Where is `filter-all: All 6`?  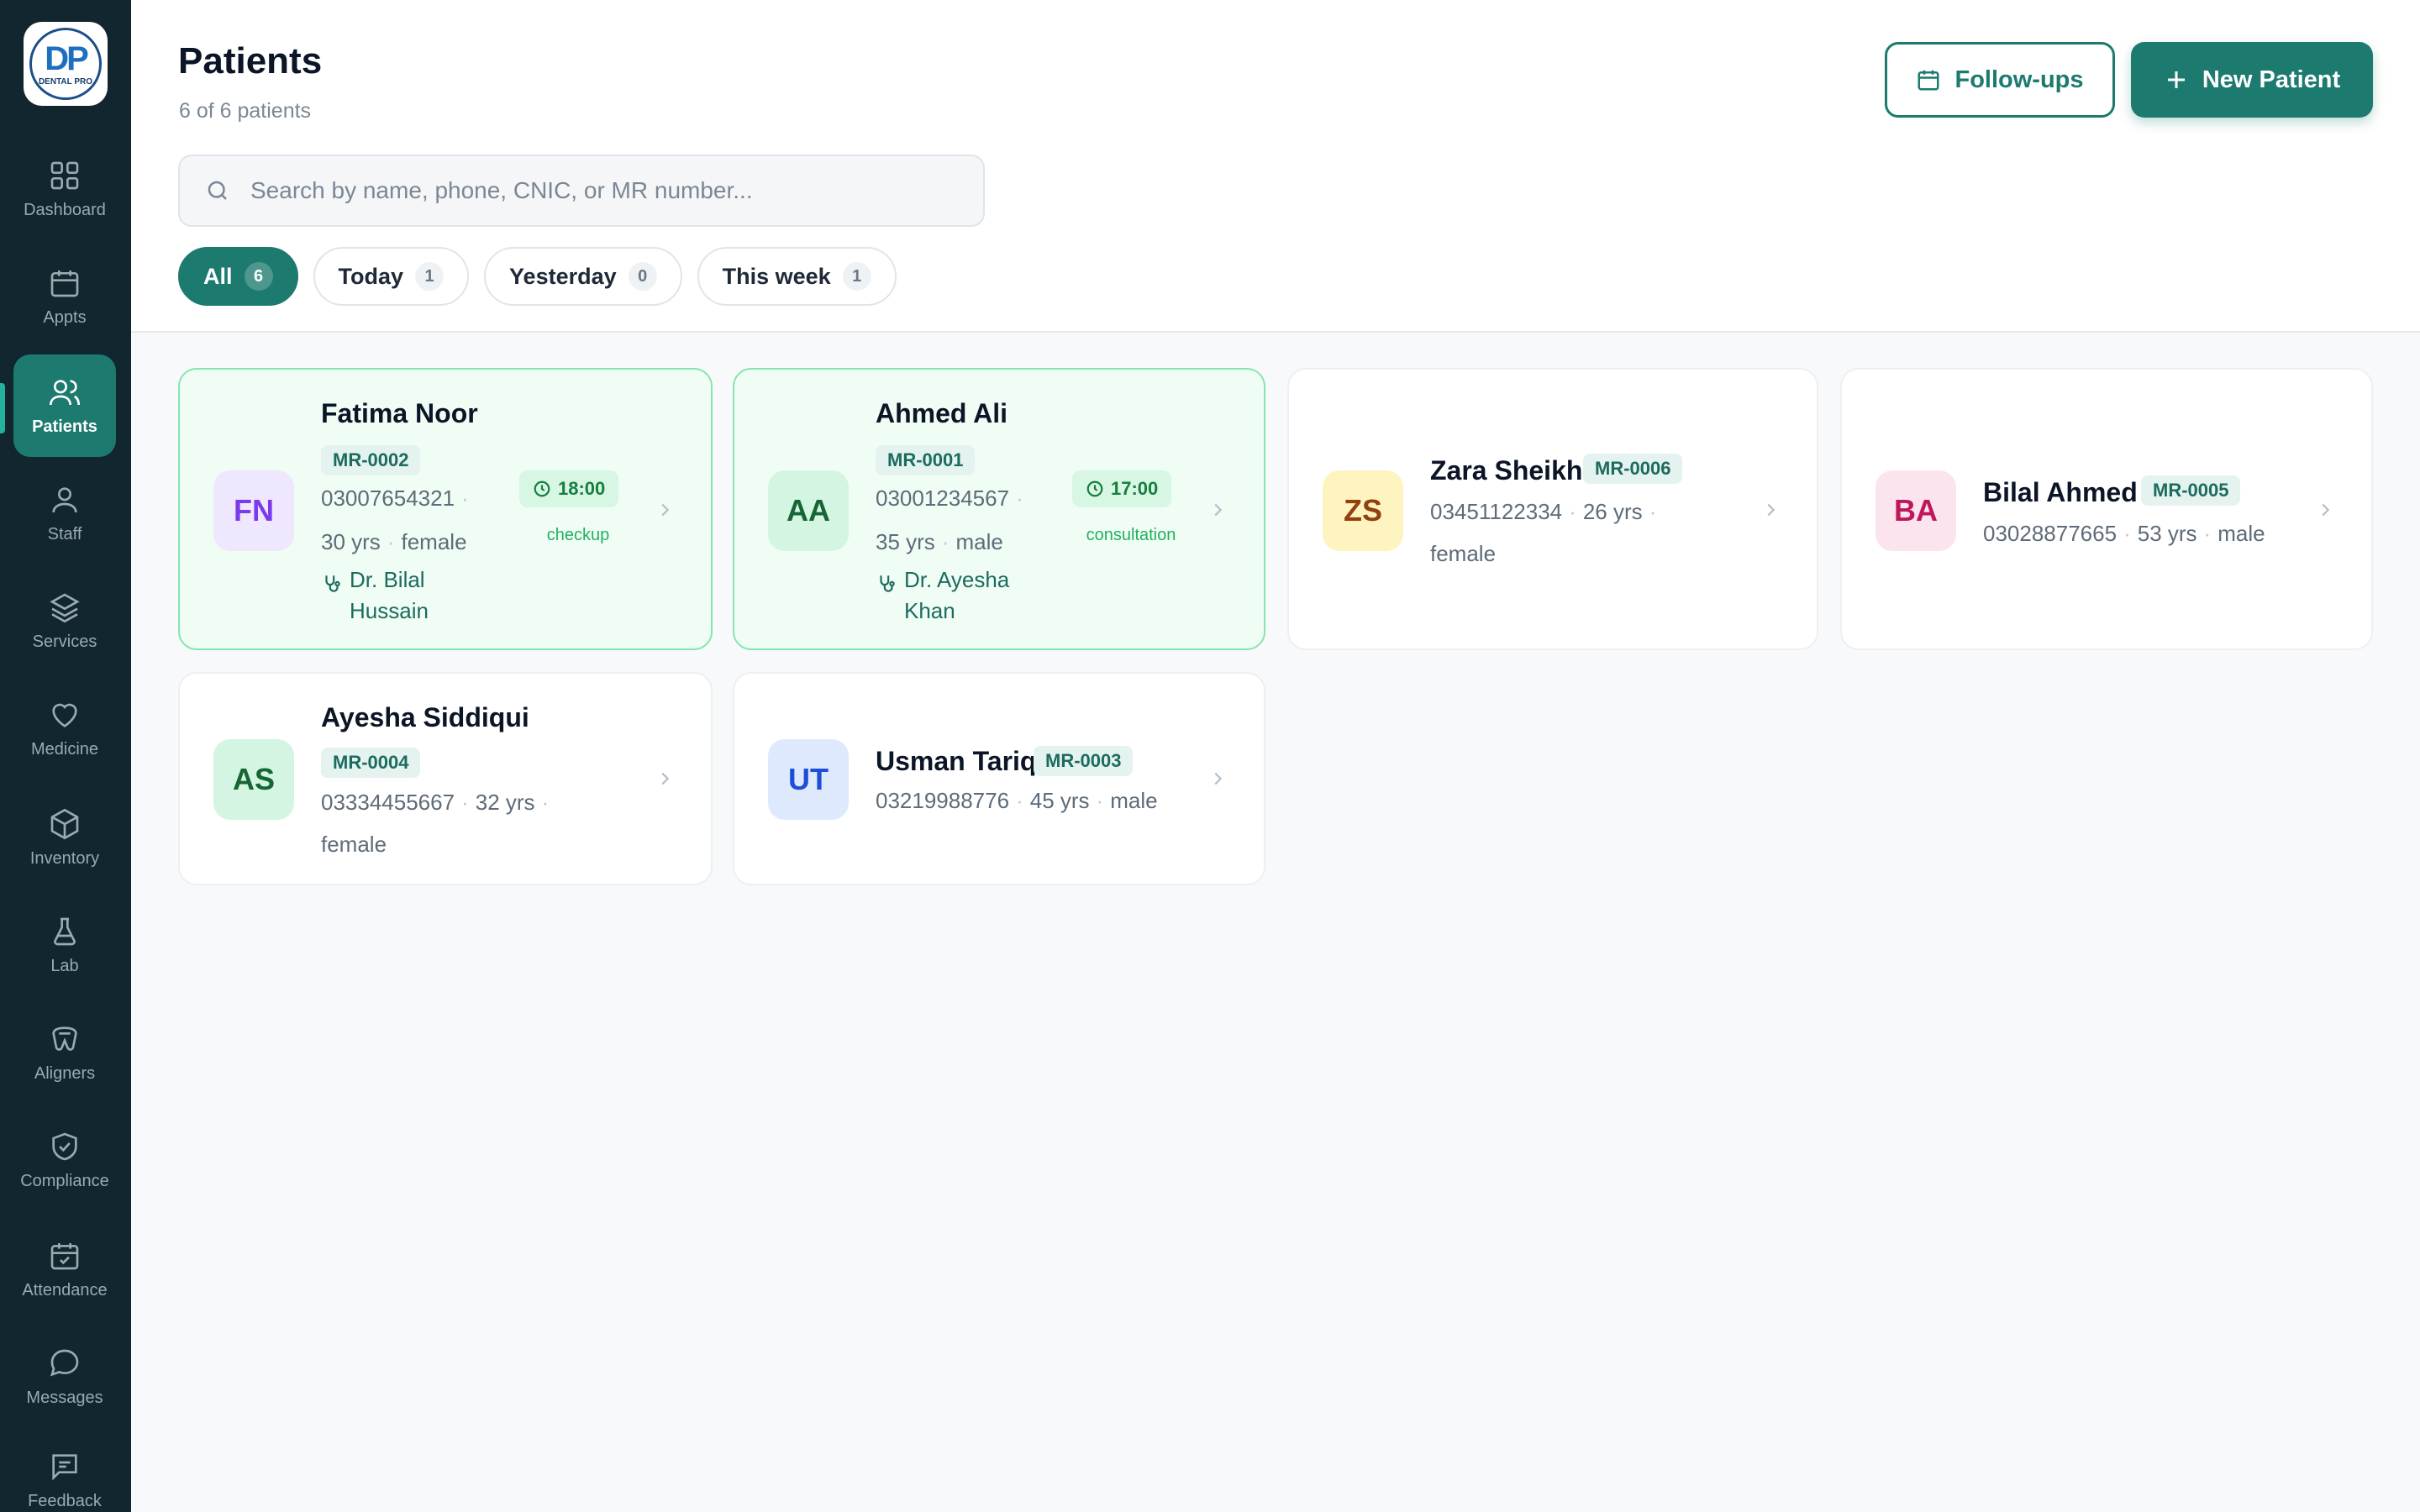
filter-all: All 6 is located at coordinates (238, 276).